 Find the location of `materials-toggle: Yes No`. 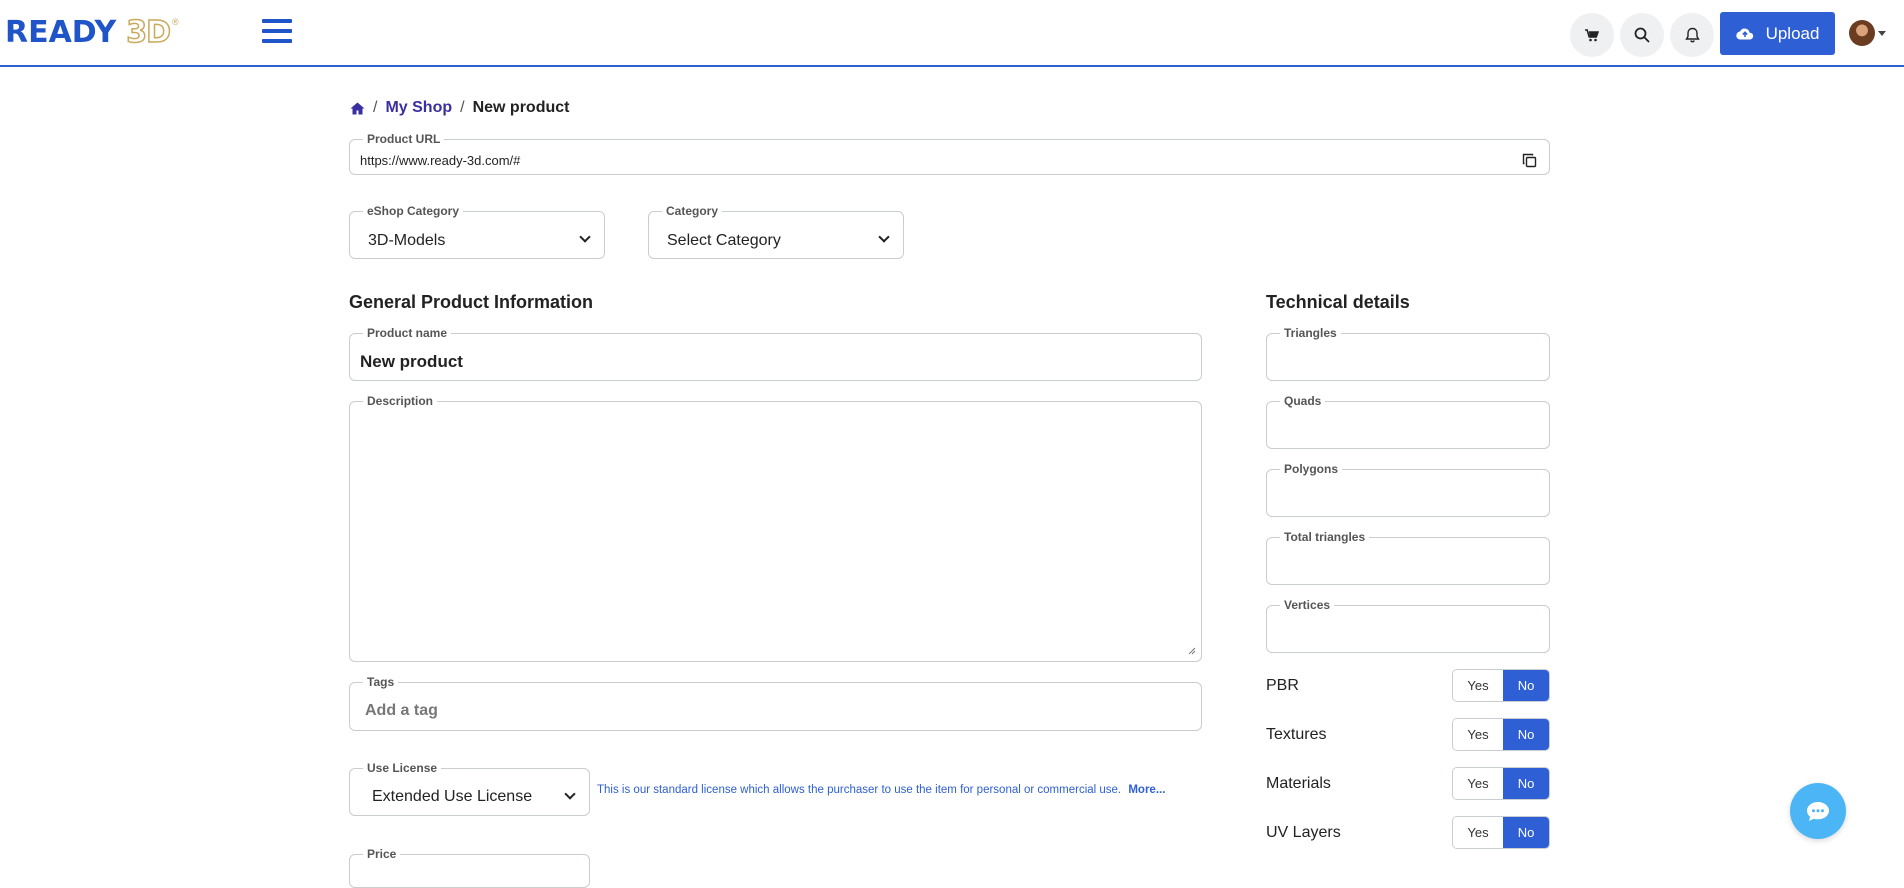

materials-toggle: Yes No is located at coordinates (1501, 783).